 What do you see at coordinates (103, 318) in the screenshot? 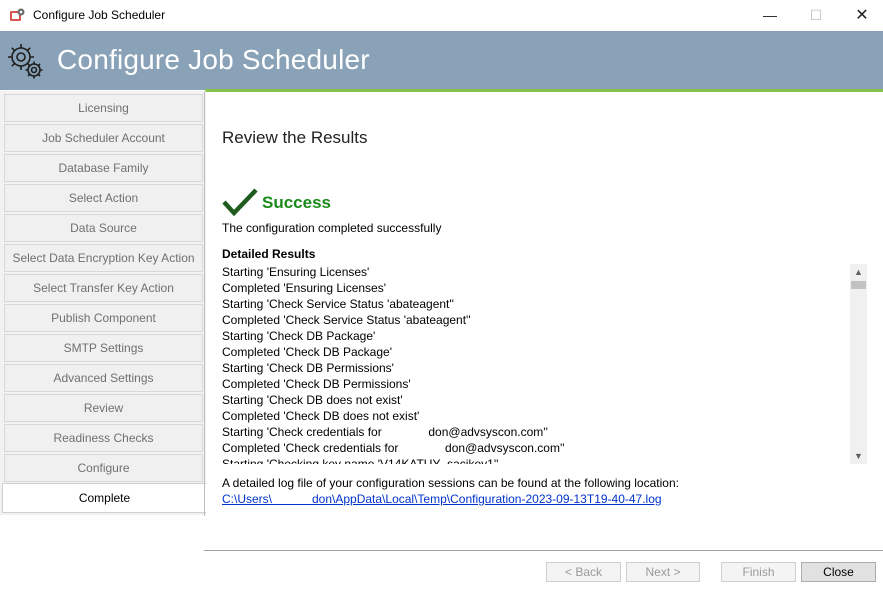
I see `sidebar-item-publish-component: Publish Component` at bounding box center [103, 318].